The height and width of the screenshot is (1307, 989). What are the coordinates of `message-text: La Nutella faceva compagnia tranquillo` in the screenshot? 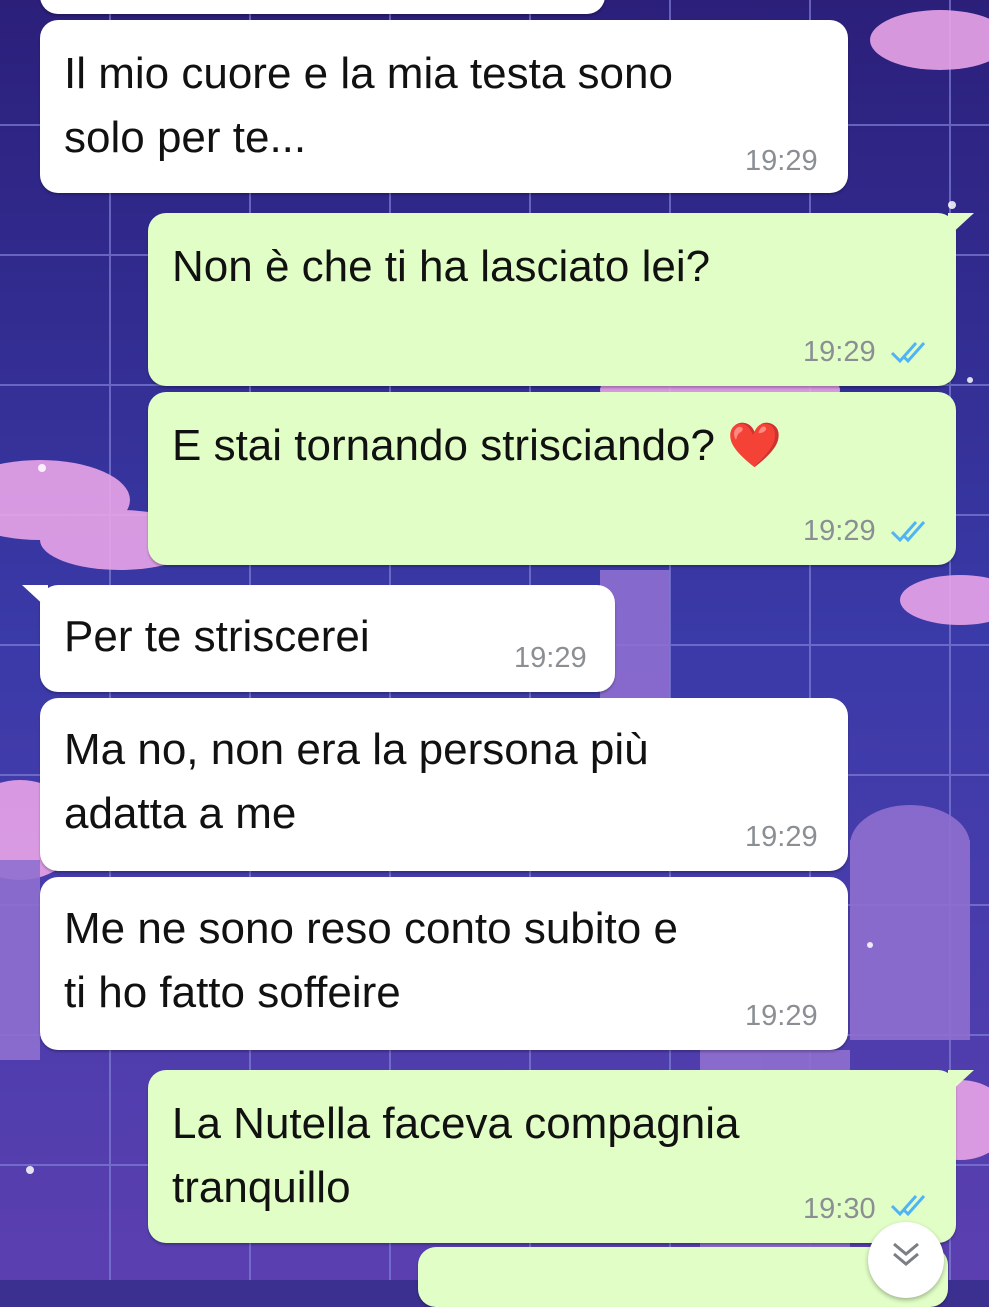 It's located at (456, 1155).